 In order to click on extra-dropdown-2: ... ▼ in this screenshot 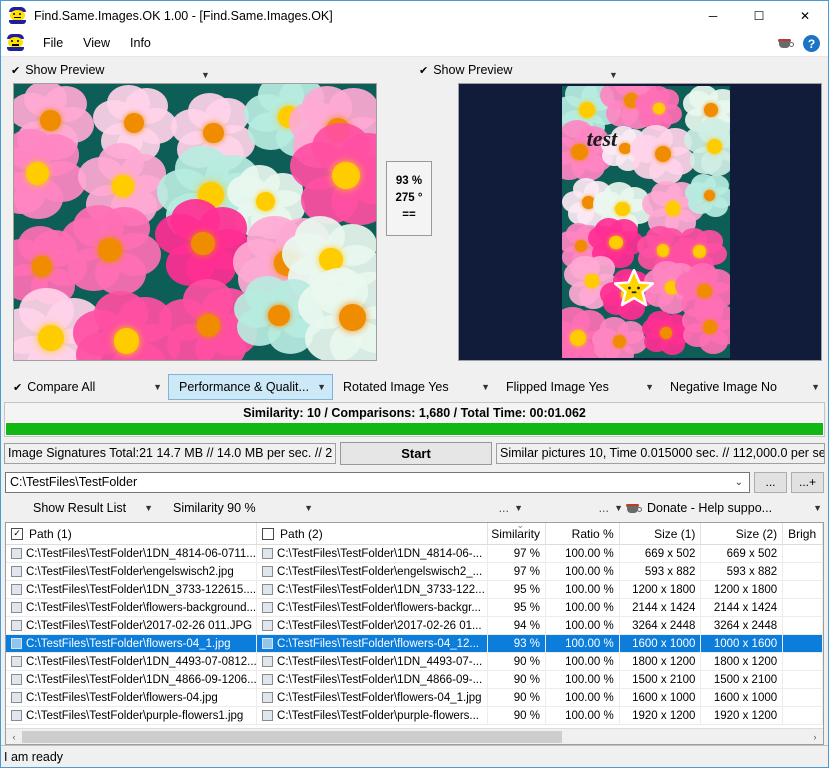, I will do `click(575, 508)`.